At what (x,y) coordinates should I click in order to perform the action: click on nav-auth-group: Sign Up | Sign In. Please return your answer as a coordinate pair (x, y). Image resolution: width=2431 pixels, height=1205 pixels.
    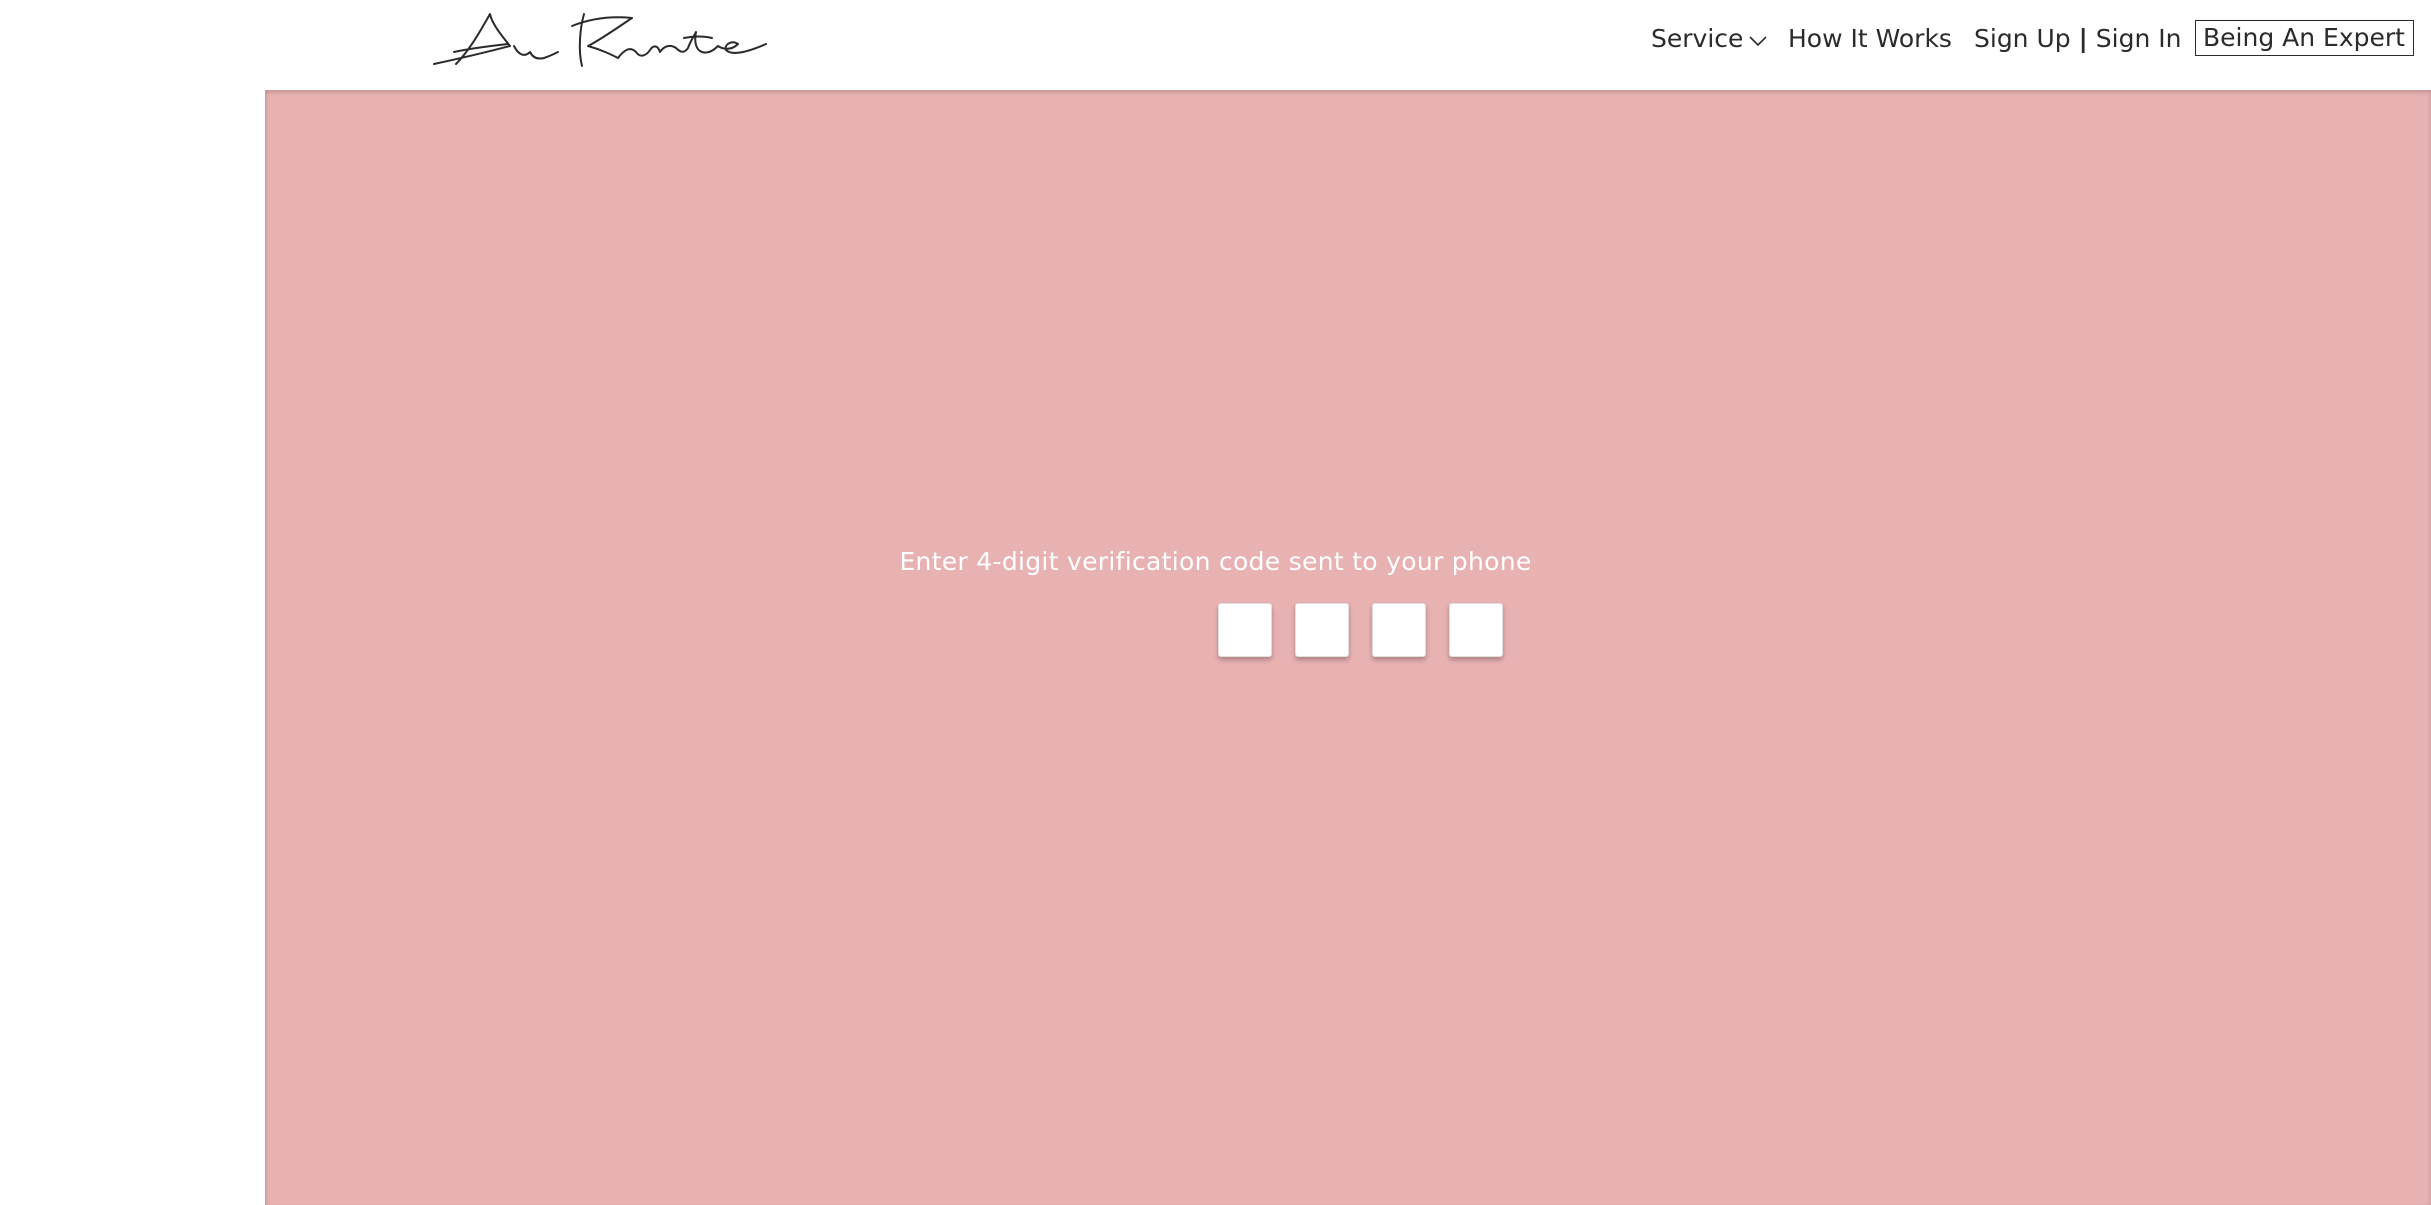
    Looking at the image, I should click on (2078, 39).